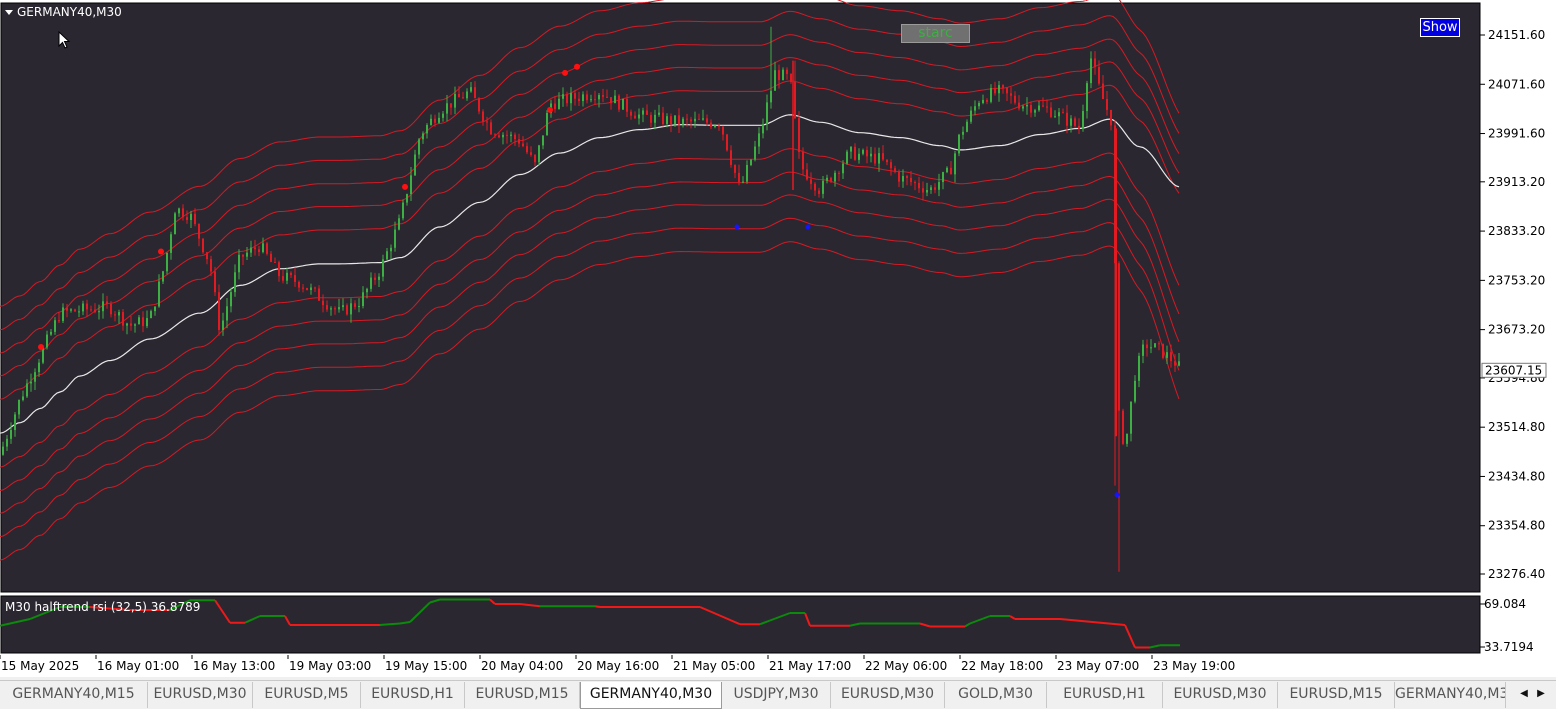  Describe the element at coordinates (74, 695) in the screenshot. I see `chart-tab: GERMANY40,M15` at that location.